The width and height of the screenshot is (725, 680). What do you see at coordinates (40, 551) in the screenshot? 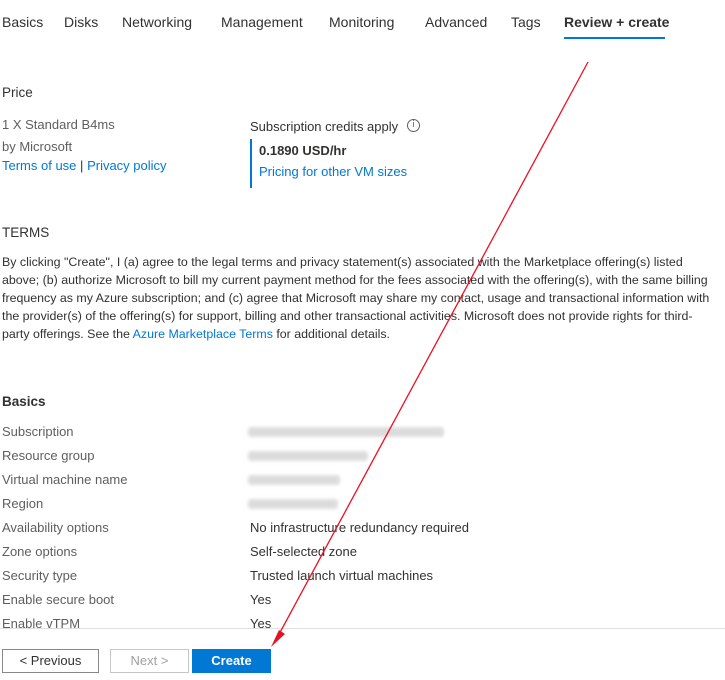
I see `row-label-zone-options: Zone options` at bounding box center [40, 551].